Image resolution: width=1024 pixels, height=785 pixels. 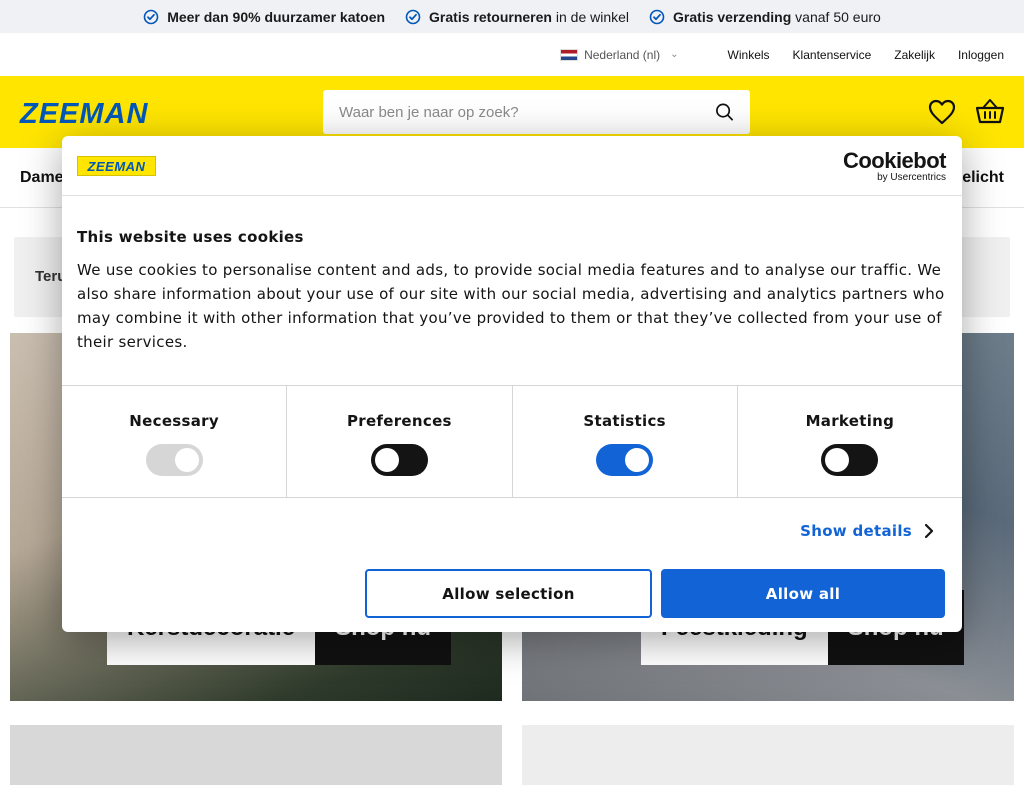 I want to click on usp-rest: vanaf 50 euro, so click(x=836, y=16).